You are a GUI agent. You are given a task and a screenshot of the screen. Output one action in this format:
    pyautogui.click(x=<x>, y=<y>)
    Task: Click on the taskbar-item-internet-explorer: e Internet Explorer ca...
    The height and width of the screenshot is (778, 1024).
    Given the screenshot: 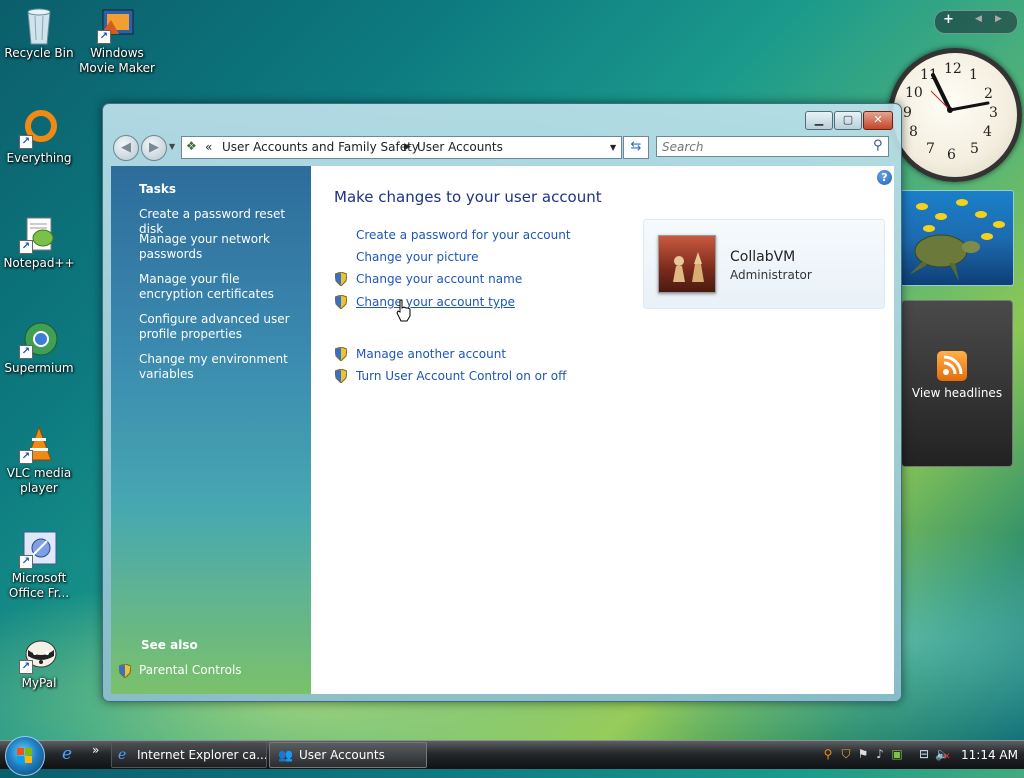 What is the action you would take?
    pyautogui.click(x=189, y=755)
    